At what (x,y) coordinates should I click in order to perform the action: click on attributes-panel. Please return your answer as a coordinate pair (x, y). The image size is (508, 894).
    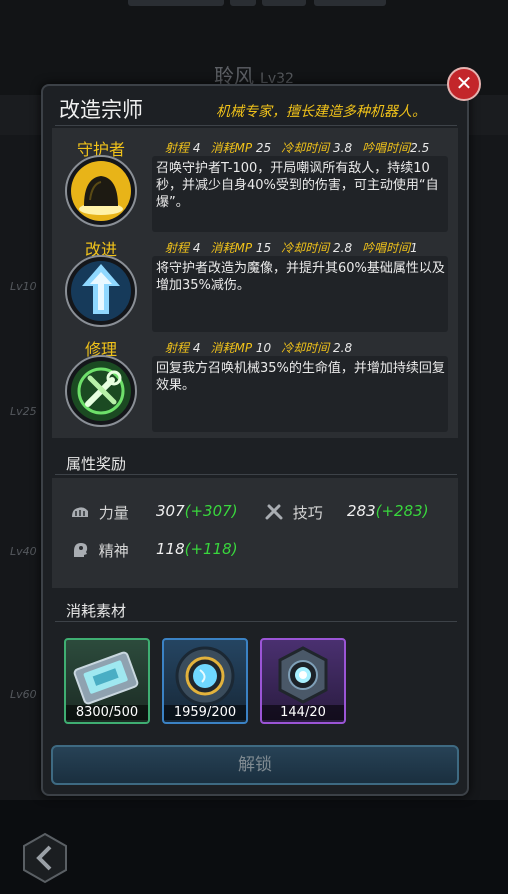
    Looking at the image, I should click on (255, 533).